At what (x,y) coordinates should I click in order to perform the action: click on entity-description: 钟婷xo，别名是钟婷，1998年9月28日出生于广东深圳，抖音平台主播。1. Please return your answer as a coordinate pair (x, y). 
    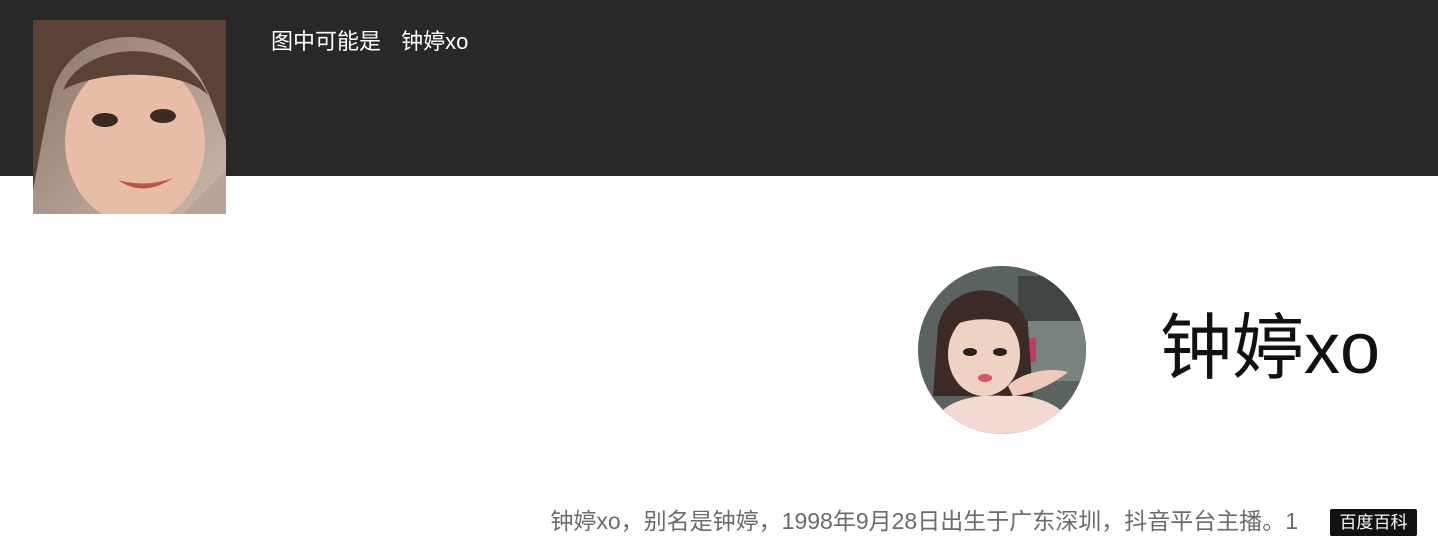
    Looking at the image, I should click on (924, 521).